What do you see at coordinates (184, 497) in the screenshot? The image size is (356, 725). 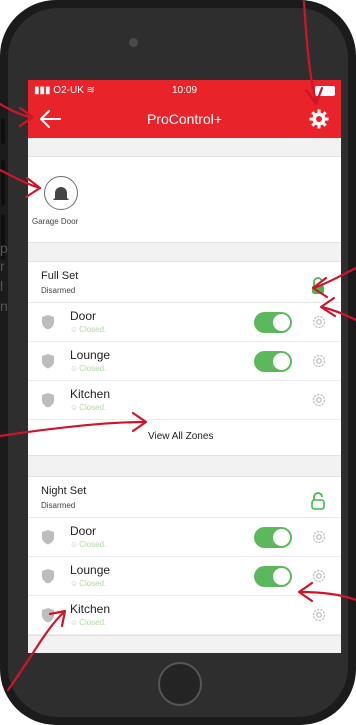 I see `night-set-header: Night Set Disarmed` at bounding box center [184, 497].